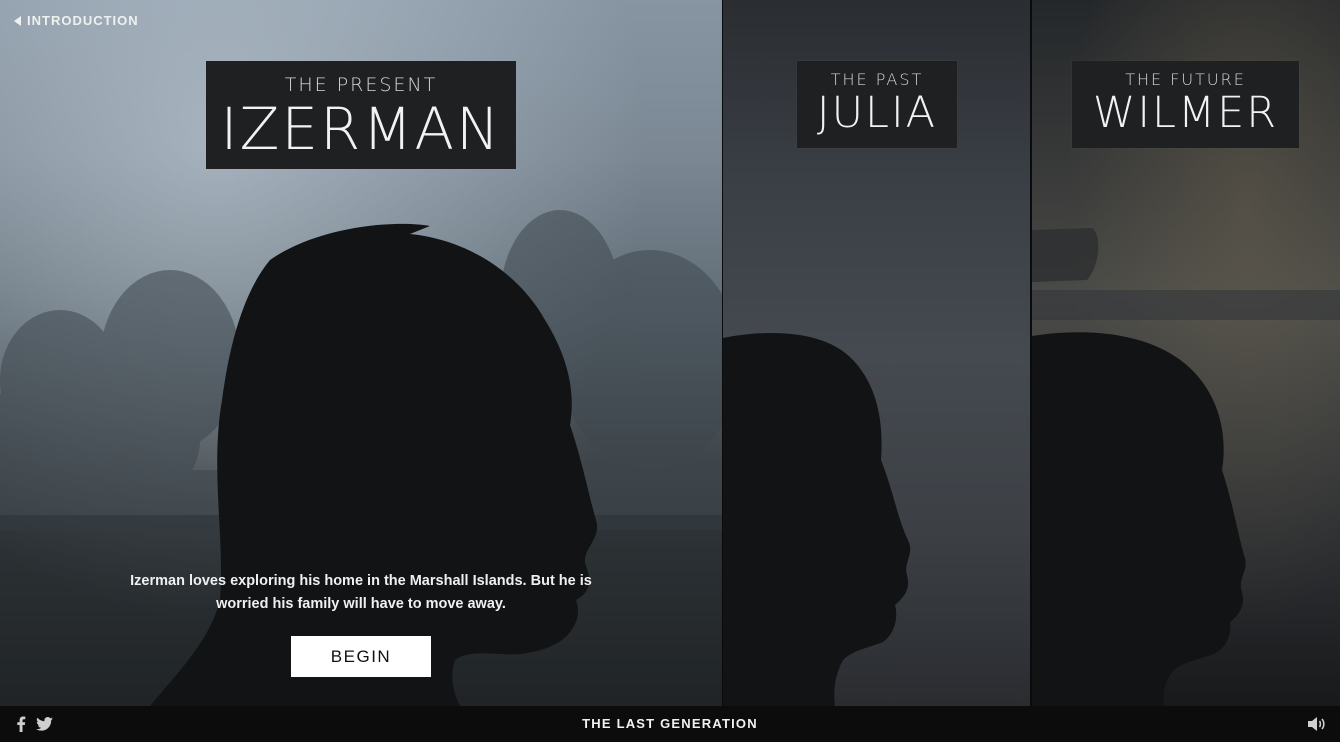 The height and width of the screenshot is (742, 1340). I want to click on introduction-link: INTRODUCTION, so click(76, 20).